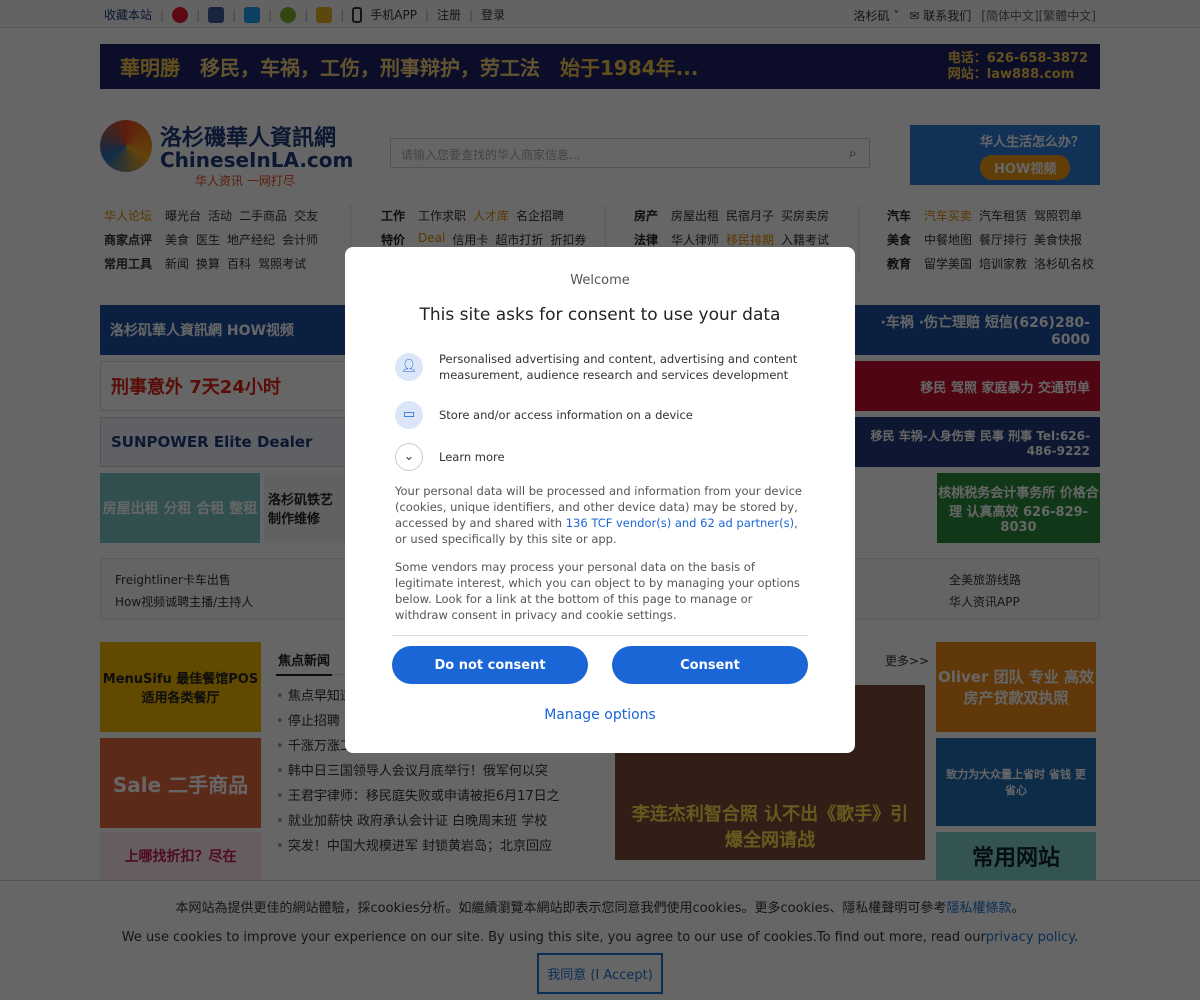 Image resolution: width=1200 pixels, height=1000 pixels. Describe the element at coordinates (1016, 687) in the screenshot. I see `ad-oliver: Oliver 团队 专业 高效 房产贷款双执照` at that location.